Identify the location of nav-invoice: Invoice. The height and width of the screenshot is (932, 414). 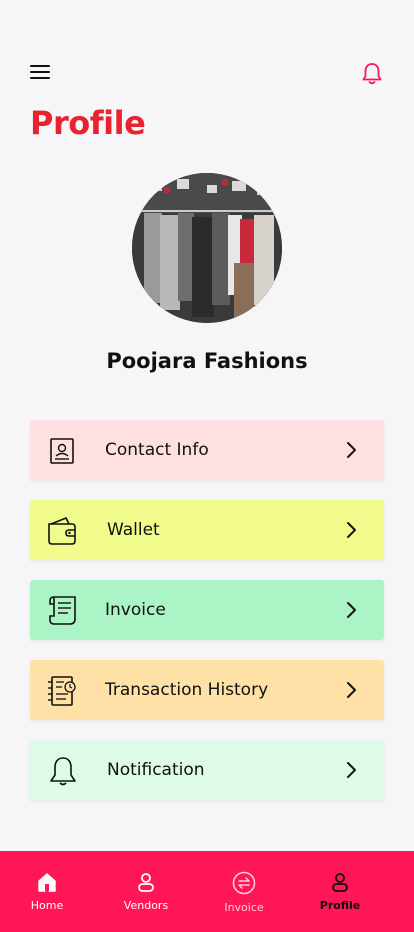
(244, 892).